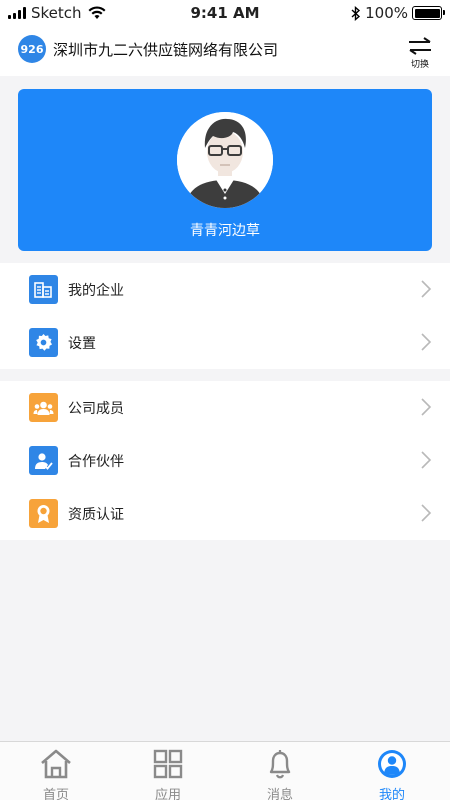 The image size is (450, 800). I want to click on menu-item-partners: 合作伙伴, so click(225, 460).